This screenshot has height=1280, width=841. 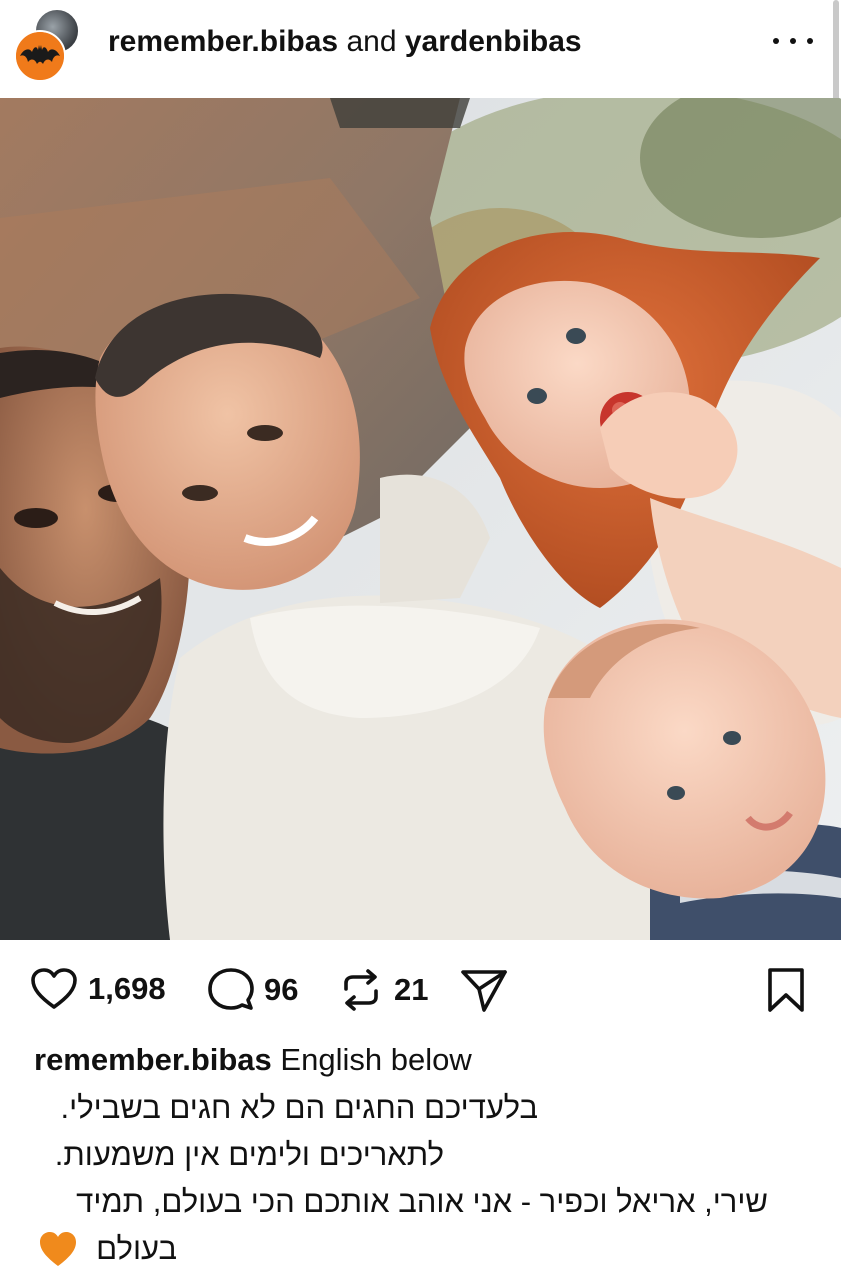 What do you see at coordinates (493, 41) in the screenshot?
I see `author-username-2: yardenbibas` at bounding box center [493, 41].